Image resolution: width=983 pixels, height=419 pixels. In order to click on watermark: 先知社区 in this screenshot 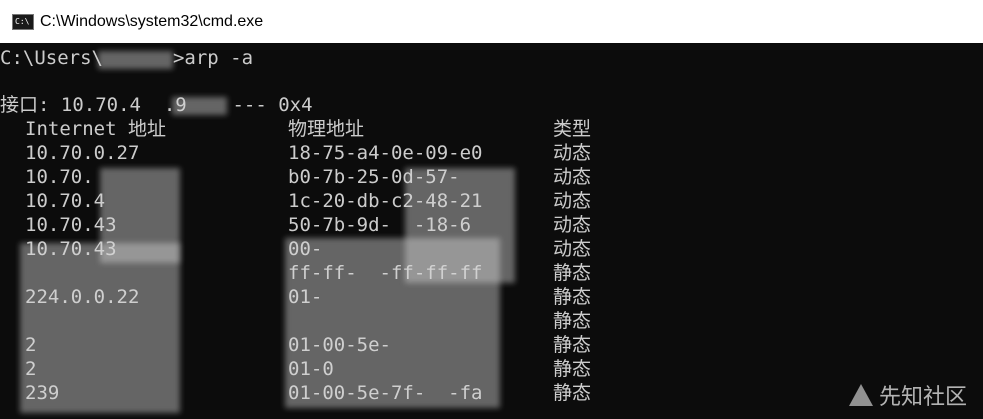, I will do `click(907, 395)`.